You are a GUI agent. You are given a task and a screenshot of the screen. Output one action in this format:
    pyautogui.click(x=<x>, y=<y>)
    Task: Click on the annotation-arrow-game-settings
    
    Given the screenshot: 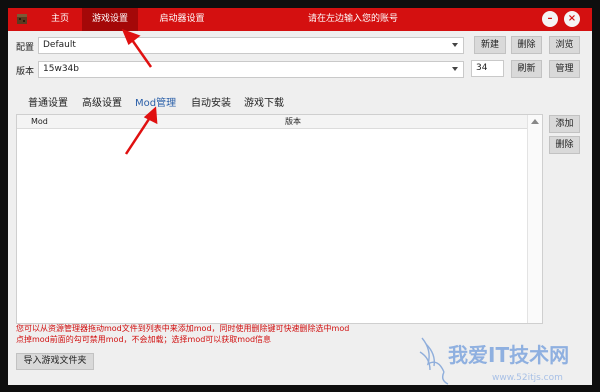 What is the action you would take?
    pyautogui.click(x=140, y=52)
    